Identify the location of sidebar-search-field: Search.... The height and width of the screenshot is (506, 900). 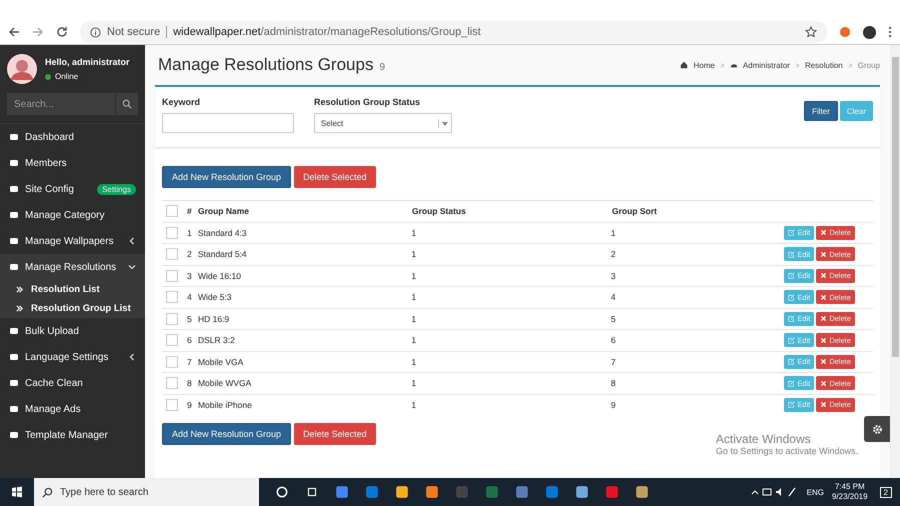
(61, 104).